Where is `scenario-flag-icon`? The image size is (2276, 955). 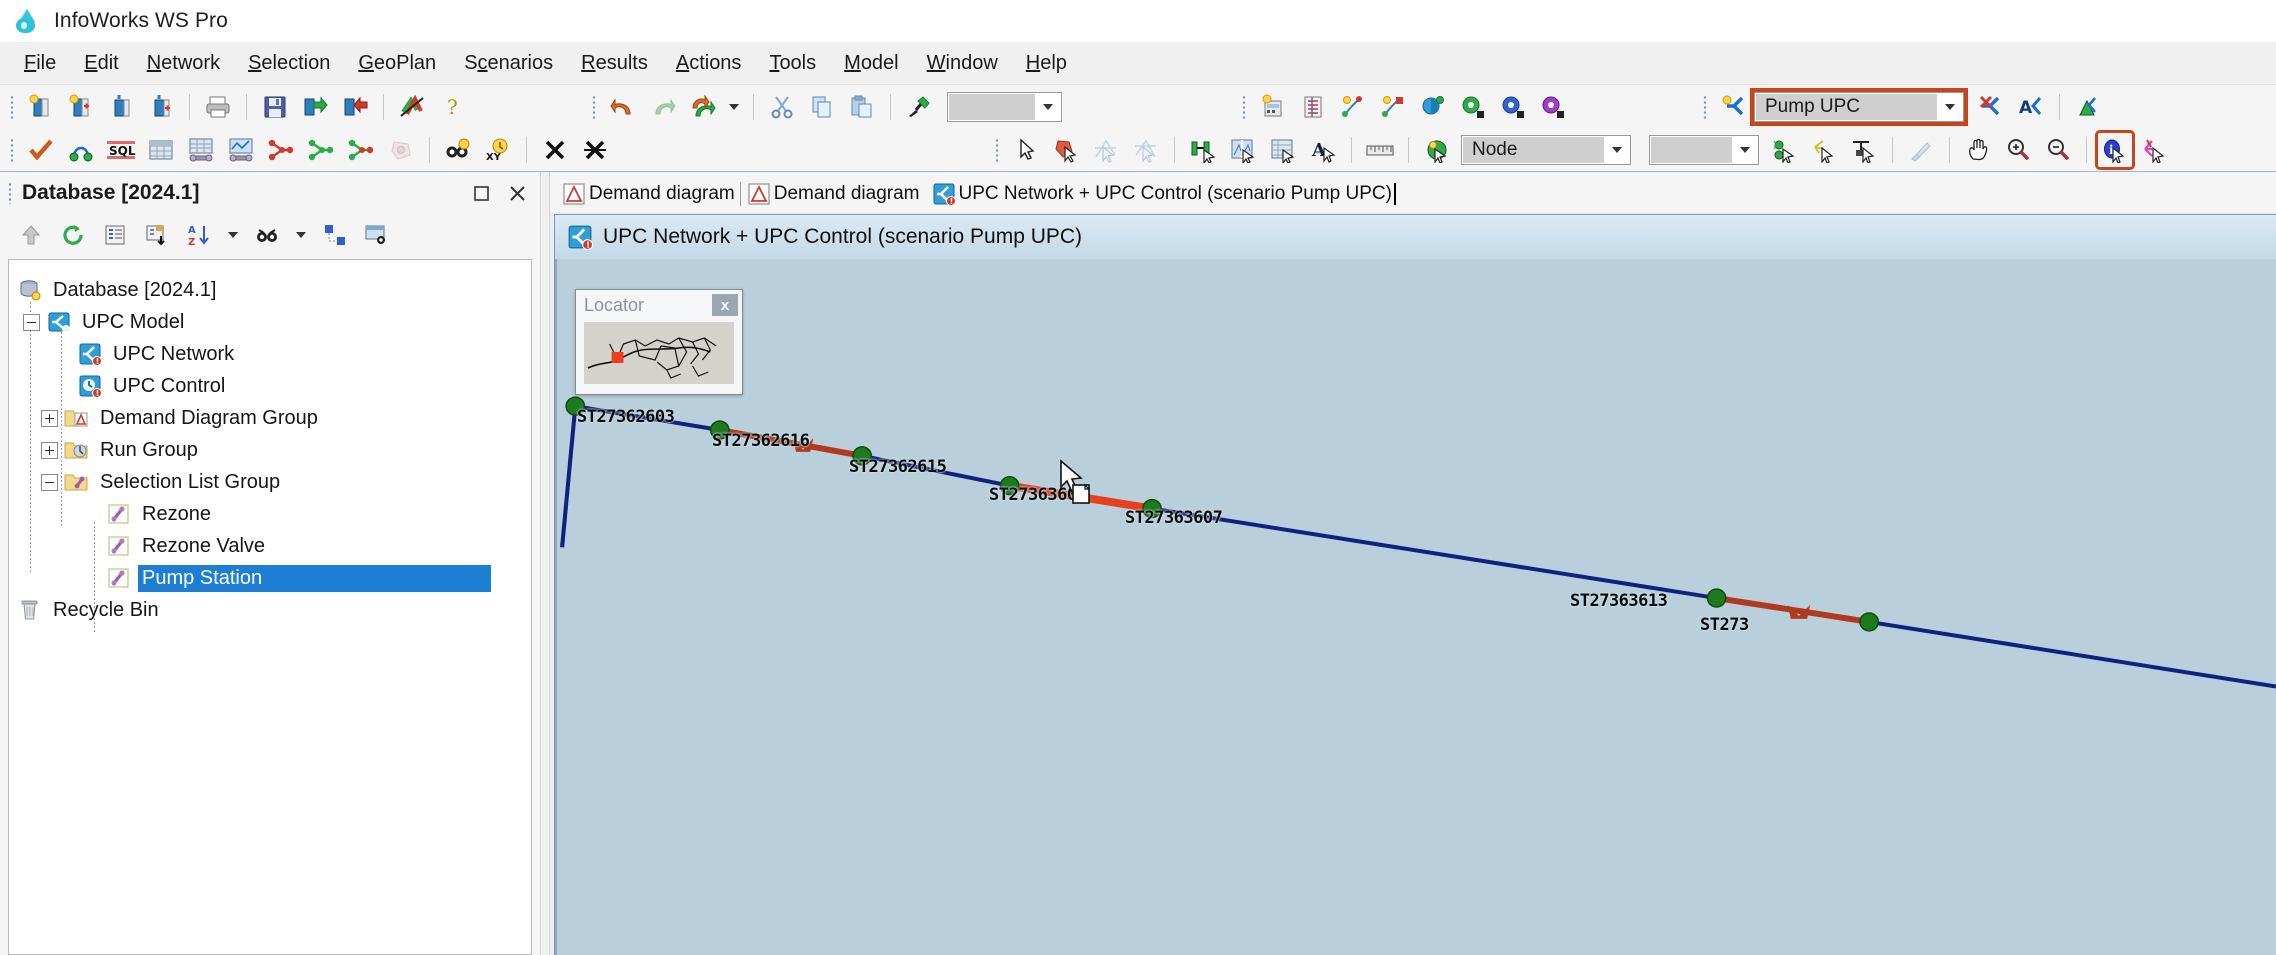
scenario-flag-icon is located at coordinates (1393, 107).